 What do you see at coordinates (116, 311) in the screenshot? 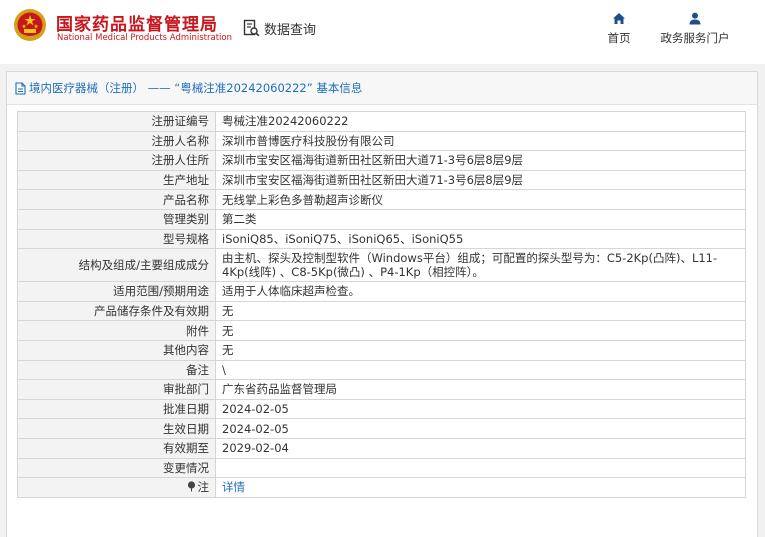
I see `row-label: 产品储存条件及有效期` at bounding box center [116, 311].